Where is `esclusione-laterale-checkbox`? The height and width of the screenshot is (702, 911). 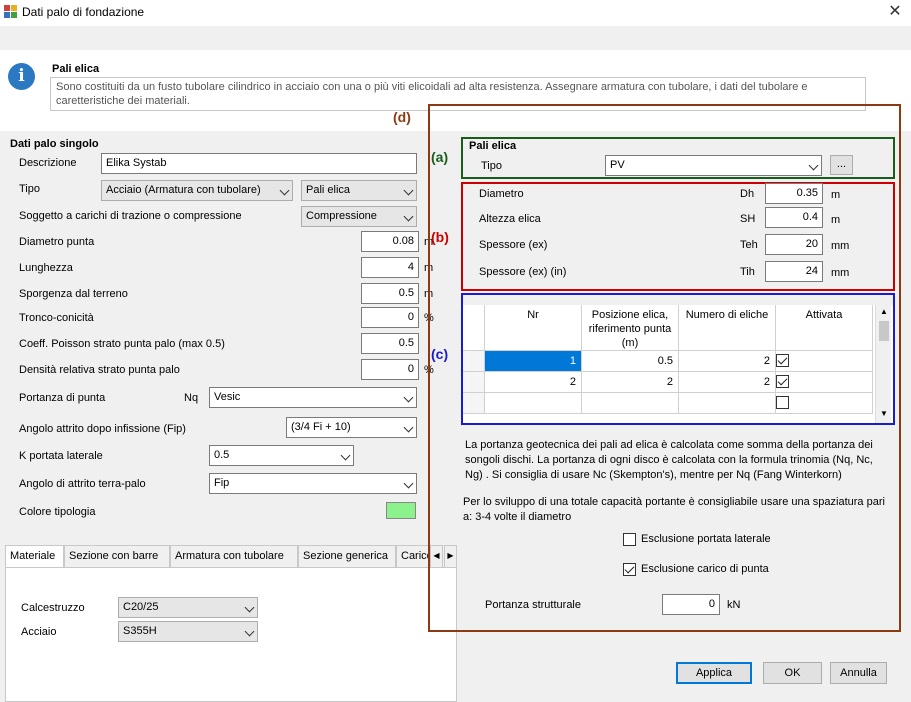 esclusione-laterale-checkbox is located at coordinates (629, 539).